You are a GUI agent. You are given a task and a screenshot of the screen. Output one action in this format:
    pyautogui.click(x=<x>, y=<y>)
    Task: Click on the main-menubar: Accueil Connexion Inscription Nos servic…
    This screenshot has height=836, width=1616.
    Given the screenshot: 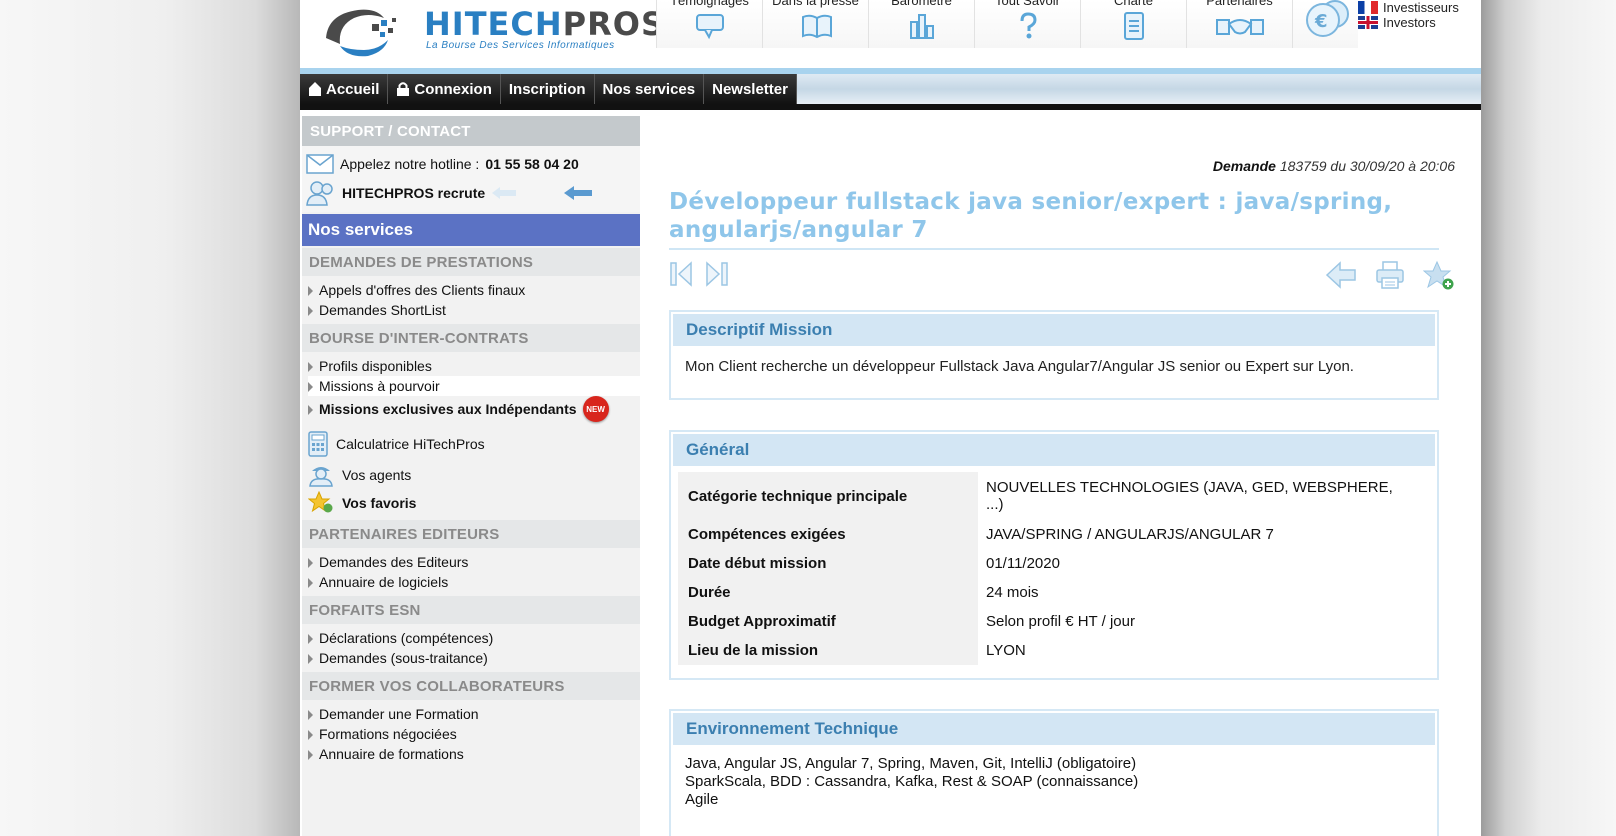 What is the action you would take?
    pyautogui.click(x=890, y=89)
    